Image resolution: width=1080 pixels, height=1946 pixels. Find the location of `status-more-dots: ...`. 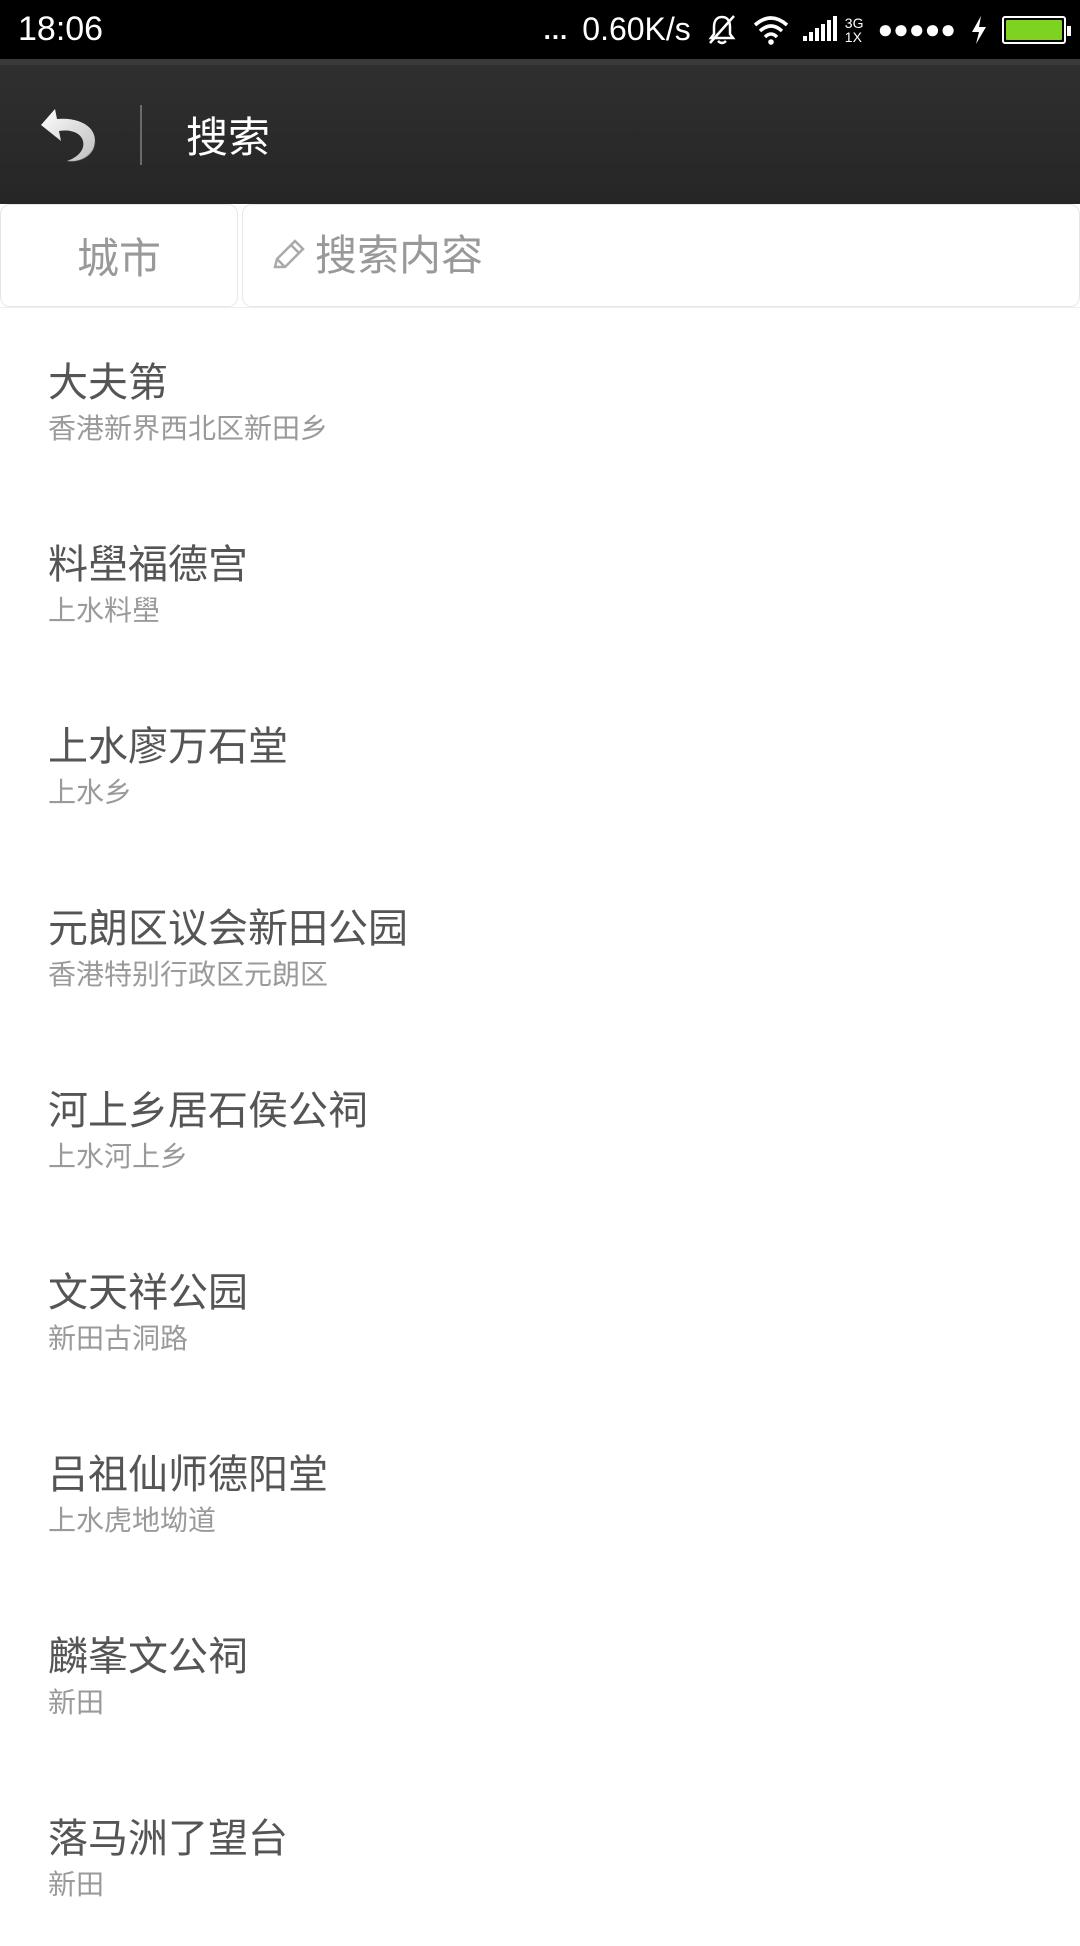

status-more-dots: ... is located at coordinates (556, 30).